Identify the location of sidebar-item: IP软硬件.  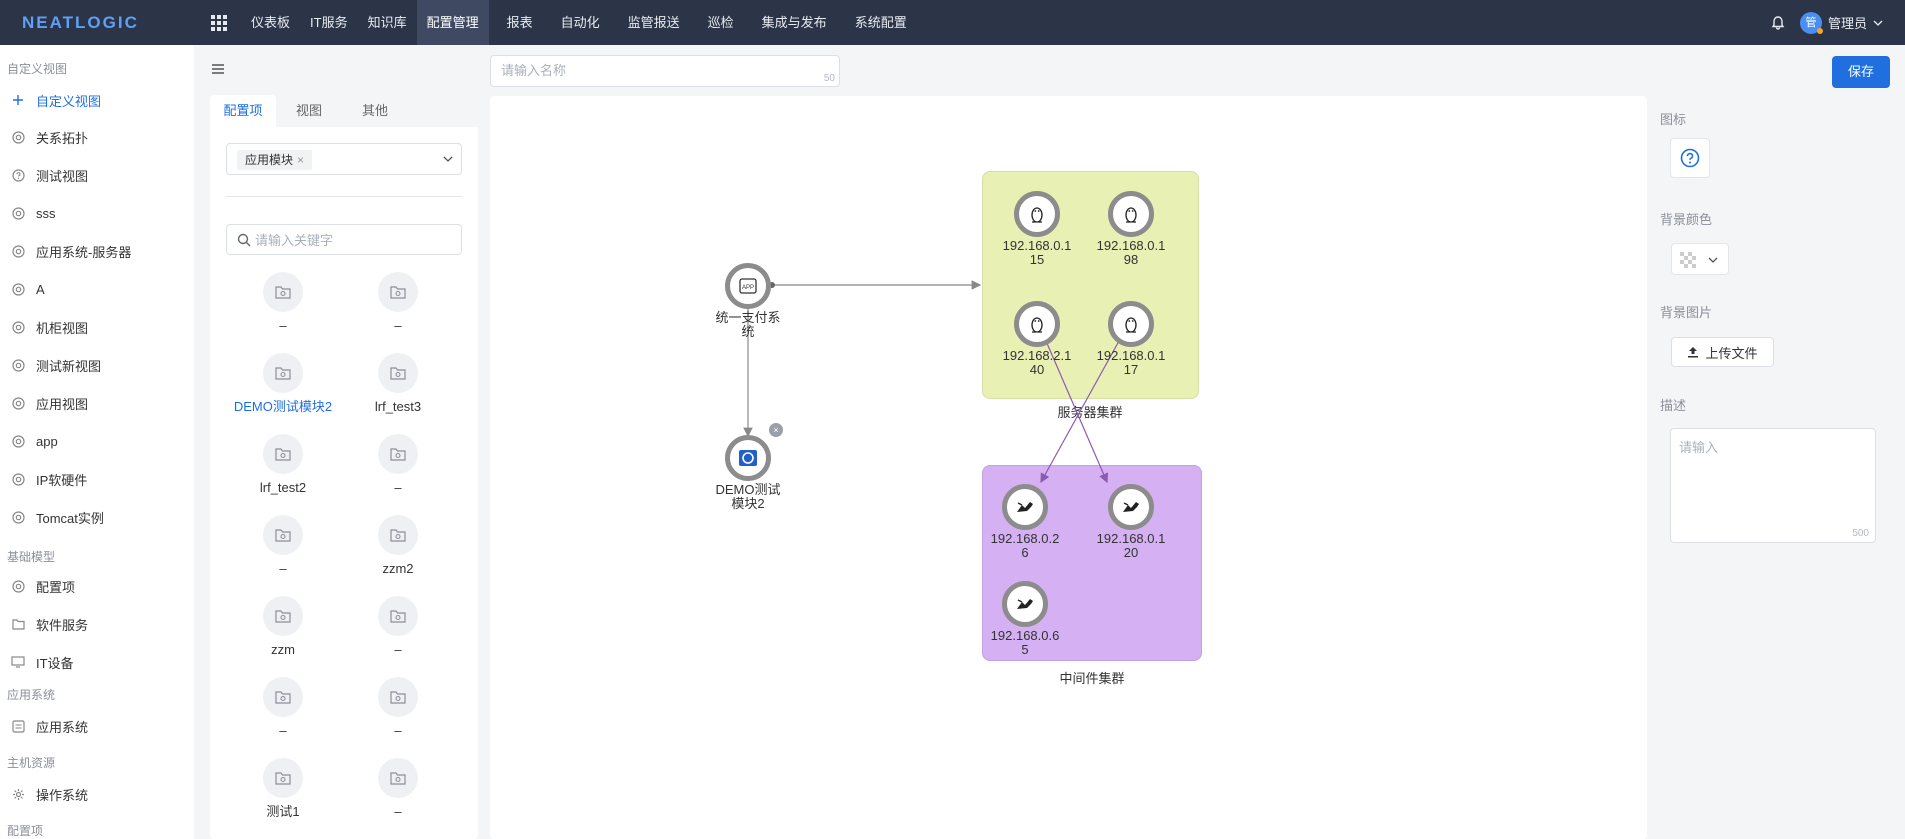
(97, 479).